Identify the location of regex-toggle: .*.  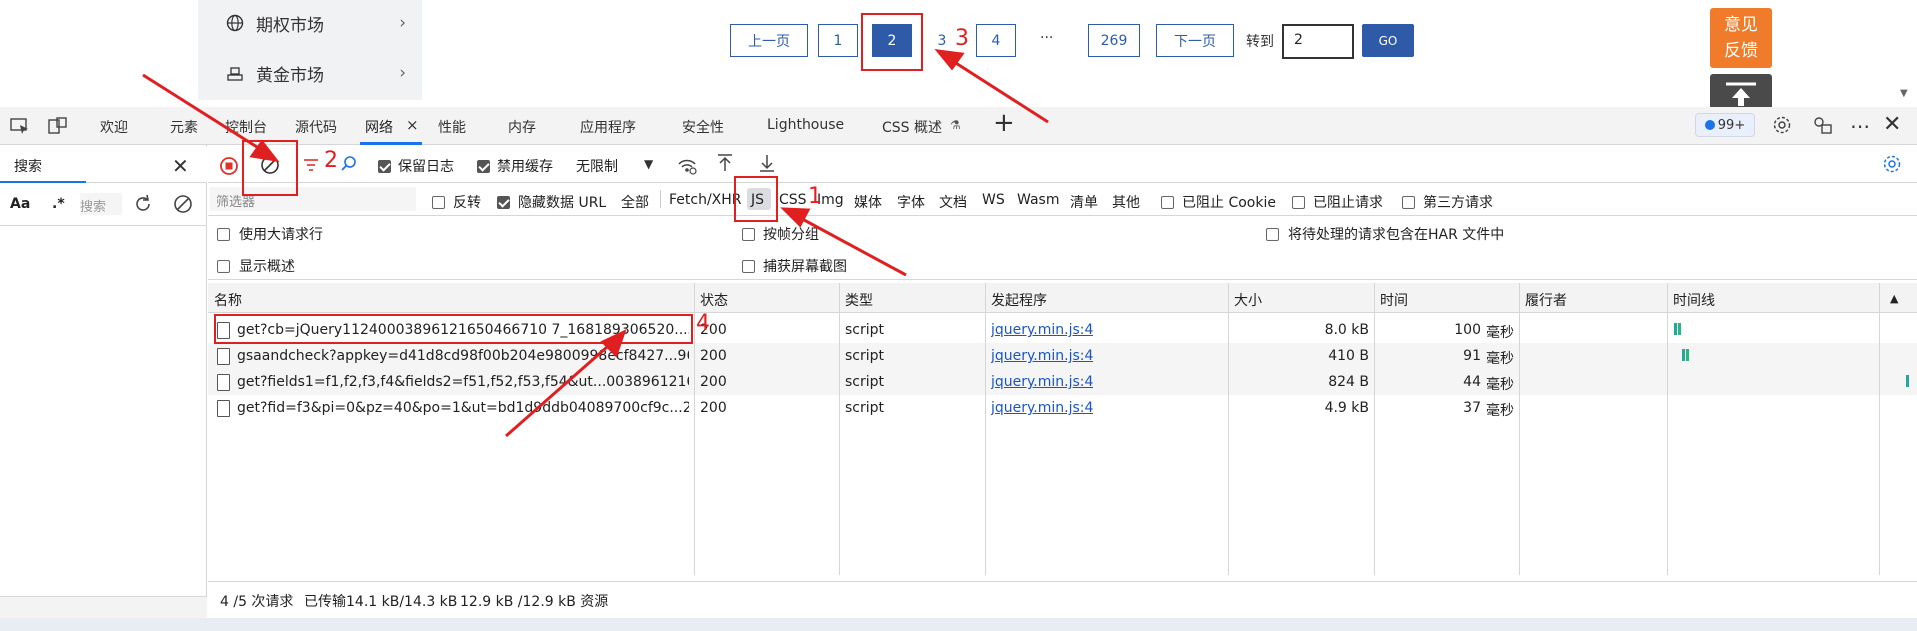
(58, 204).